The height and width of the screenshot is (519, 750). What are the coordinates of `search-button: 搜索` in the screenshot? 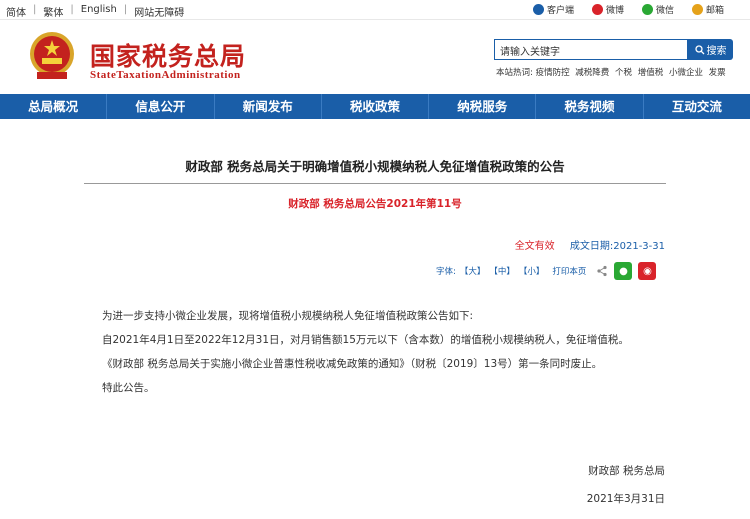 It's located at (710, 49).